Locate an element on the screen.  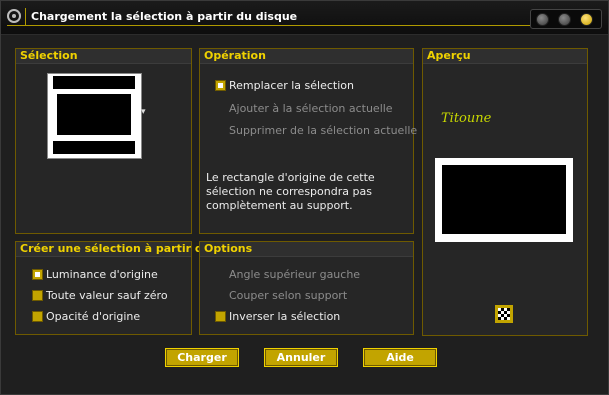
source-luminance-label: Luminance d'origine is located at coordinates (102, 274).